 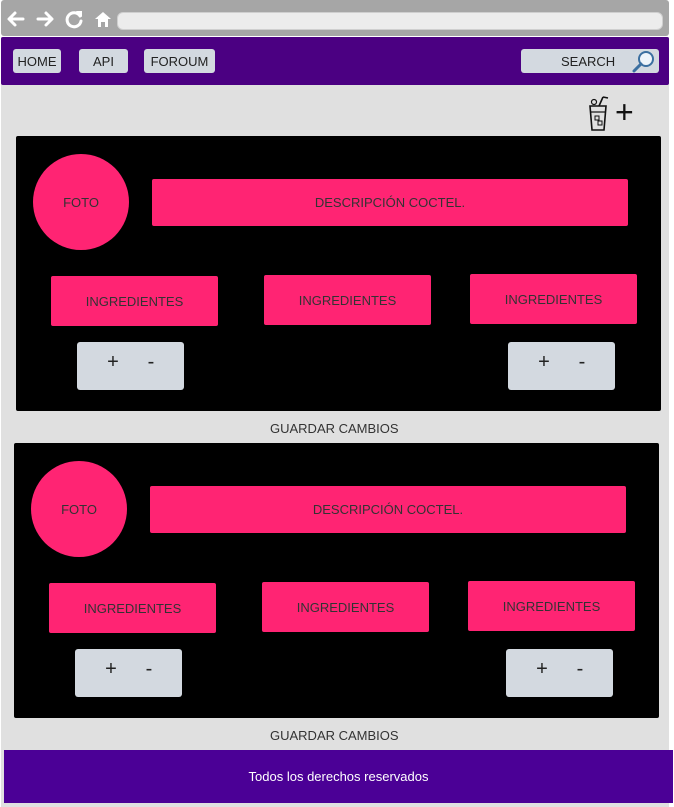 I want to click on page-footer: Todos los derechos reservados, so click(x=338, y=776).